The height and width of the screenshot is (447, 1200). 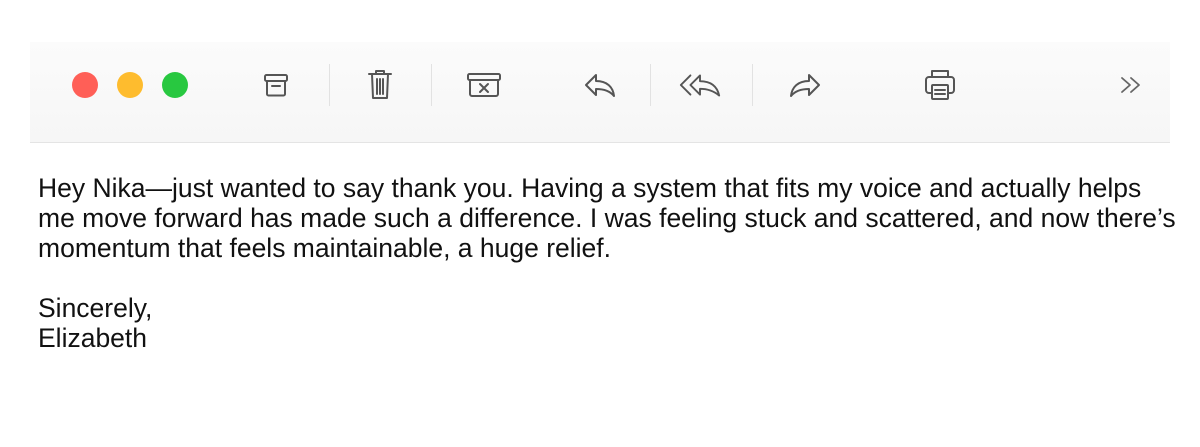 I want to click on more-button, so click(x=1131, y=85).